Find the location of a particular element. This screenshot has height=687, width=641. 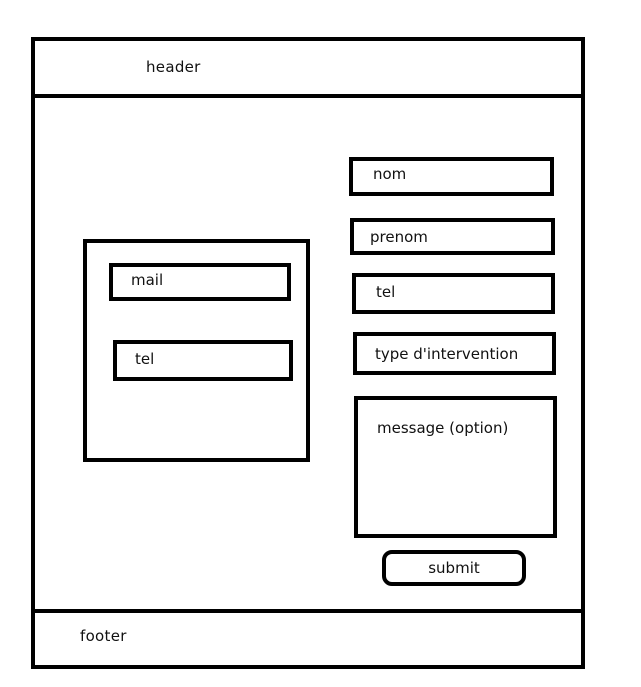

footer: footer is located at coordinates (308, 637).